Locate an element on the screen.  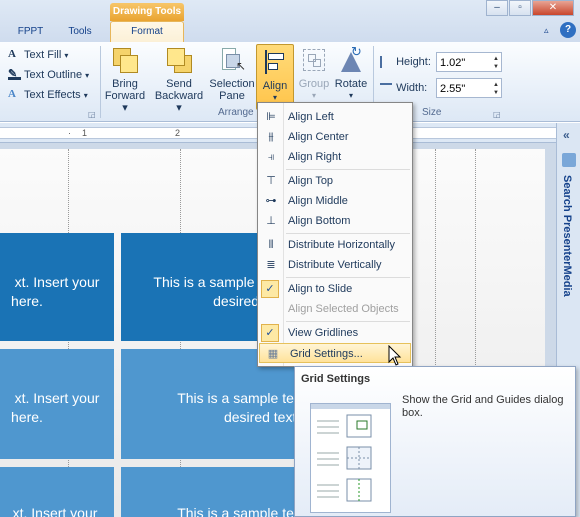
tooltip-description: Show the Grid and Guides dialog box. is located at coordinates (483, 406).